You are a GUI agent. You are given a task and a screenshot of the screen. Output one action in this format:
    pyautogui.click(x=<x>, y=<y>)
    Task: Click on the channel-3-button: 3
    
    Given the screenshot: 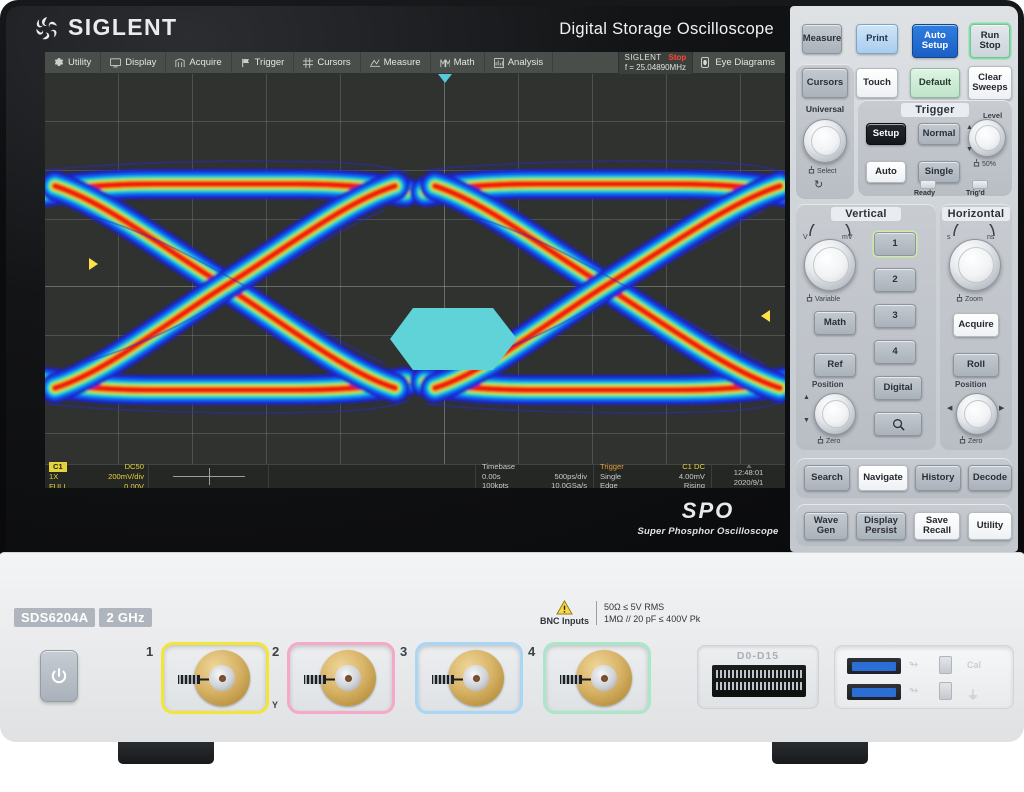 What is the action you would take?
    pyautogui.click(x=895, y=316)
    